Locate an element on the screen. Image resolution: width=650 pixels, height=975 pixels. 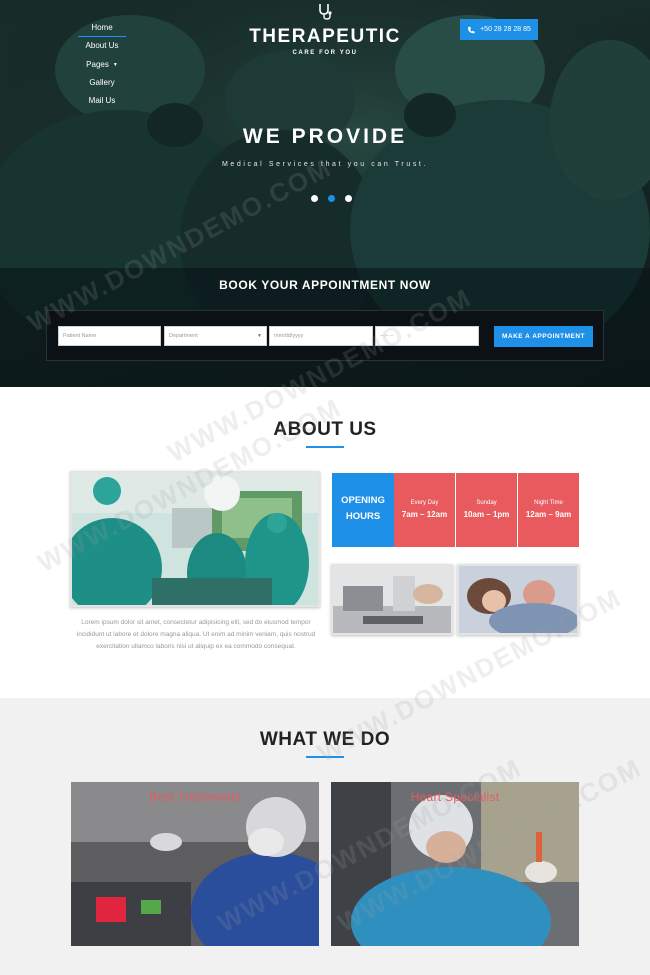
hero-subtitle: Medical Services that you can Trust. is located at coordinates (325, 164).